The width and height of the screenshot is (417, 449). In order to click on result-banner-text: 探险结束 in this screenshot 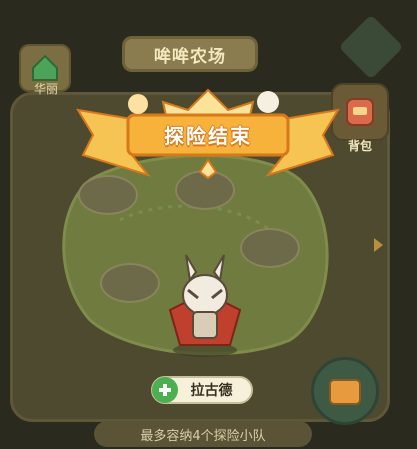, I will do `click(208, 135)`.